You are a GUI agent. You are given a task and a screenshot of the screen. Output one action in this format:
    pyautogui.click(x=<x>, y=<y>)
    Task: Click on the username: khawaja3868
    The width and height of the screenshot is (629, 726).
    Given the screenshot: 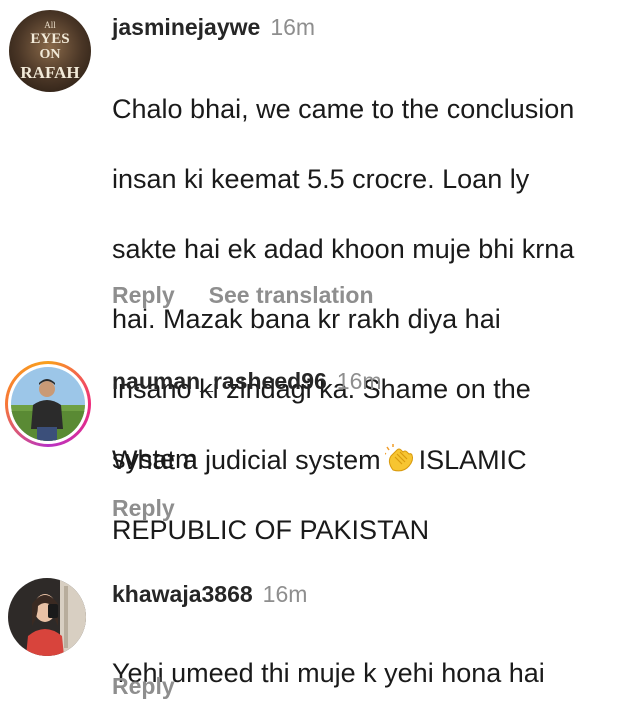 What is the action you would take?
    pyautogui.click(x=182, y=594)
    